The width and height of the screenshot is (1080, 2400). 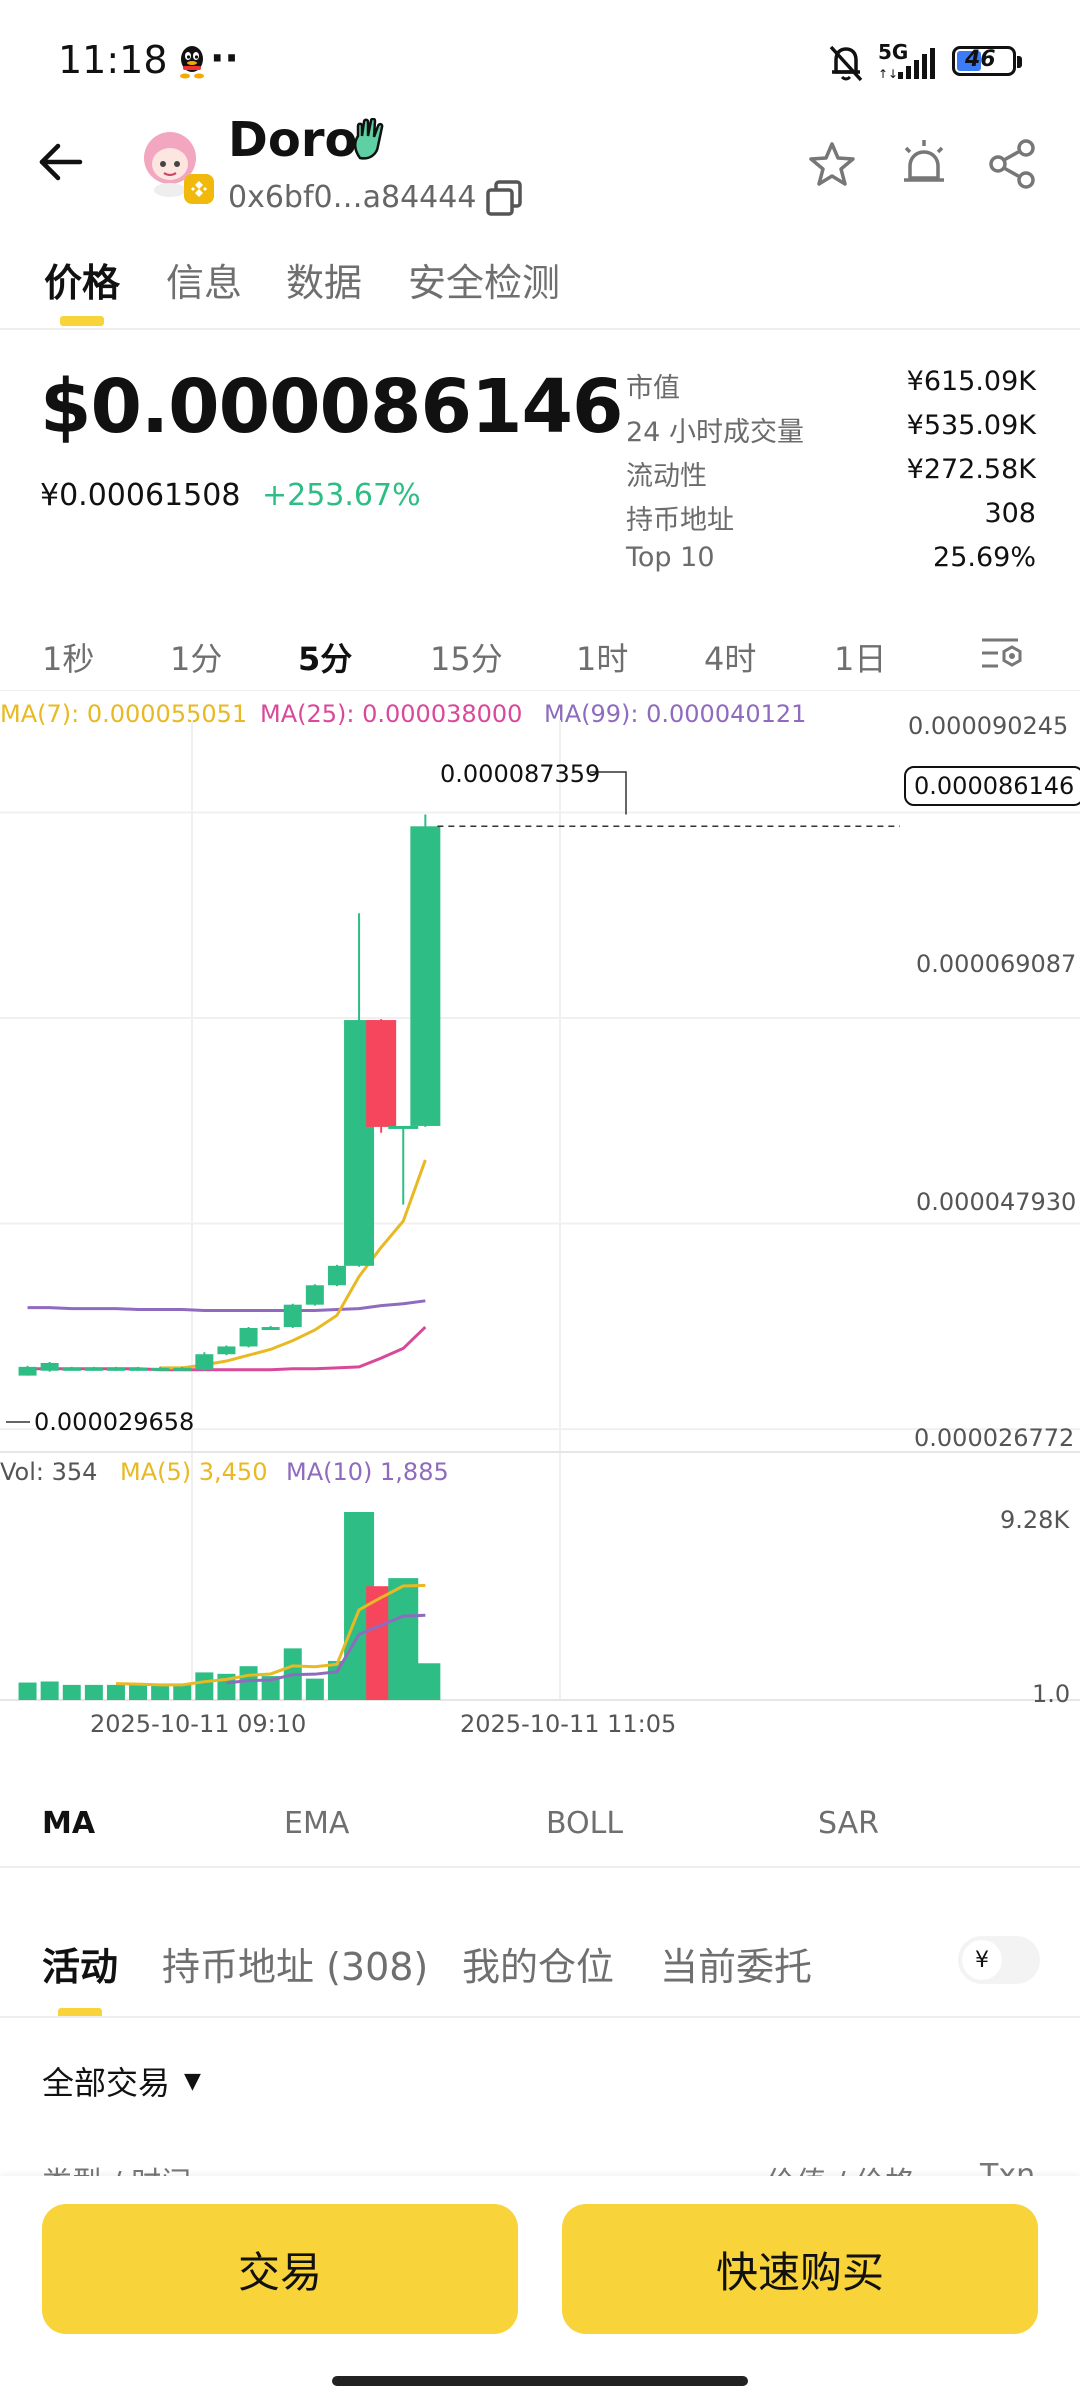 I want to click on waving-hand-emoji, so click(x=369, y=139).